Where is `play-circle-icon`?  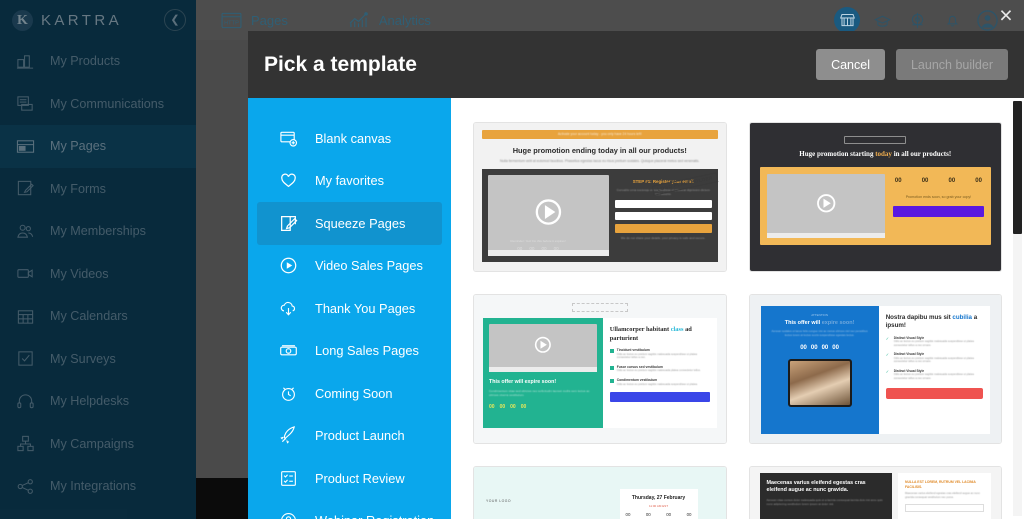
play-circle-icon is located at coordinates (288, 265).